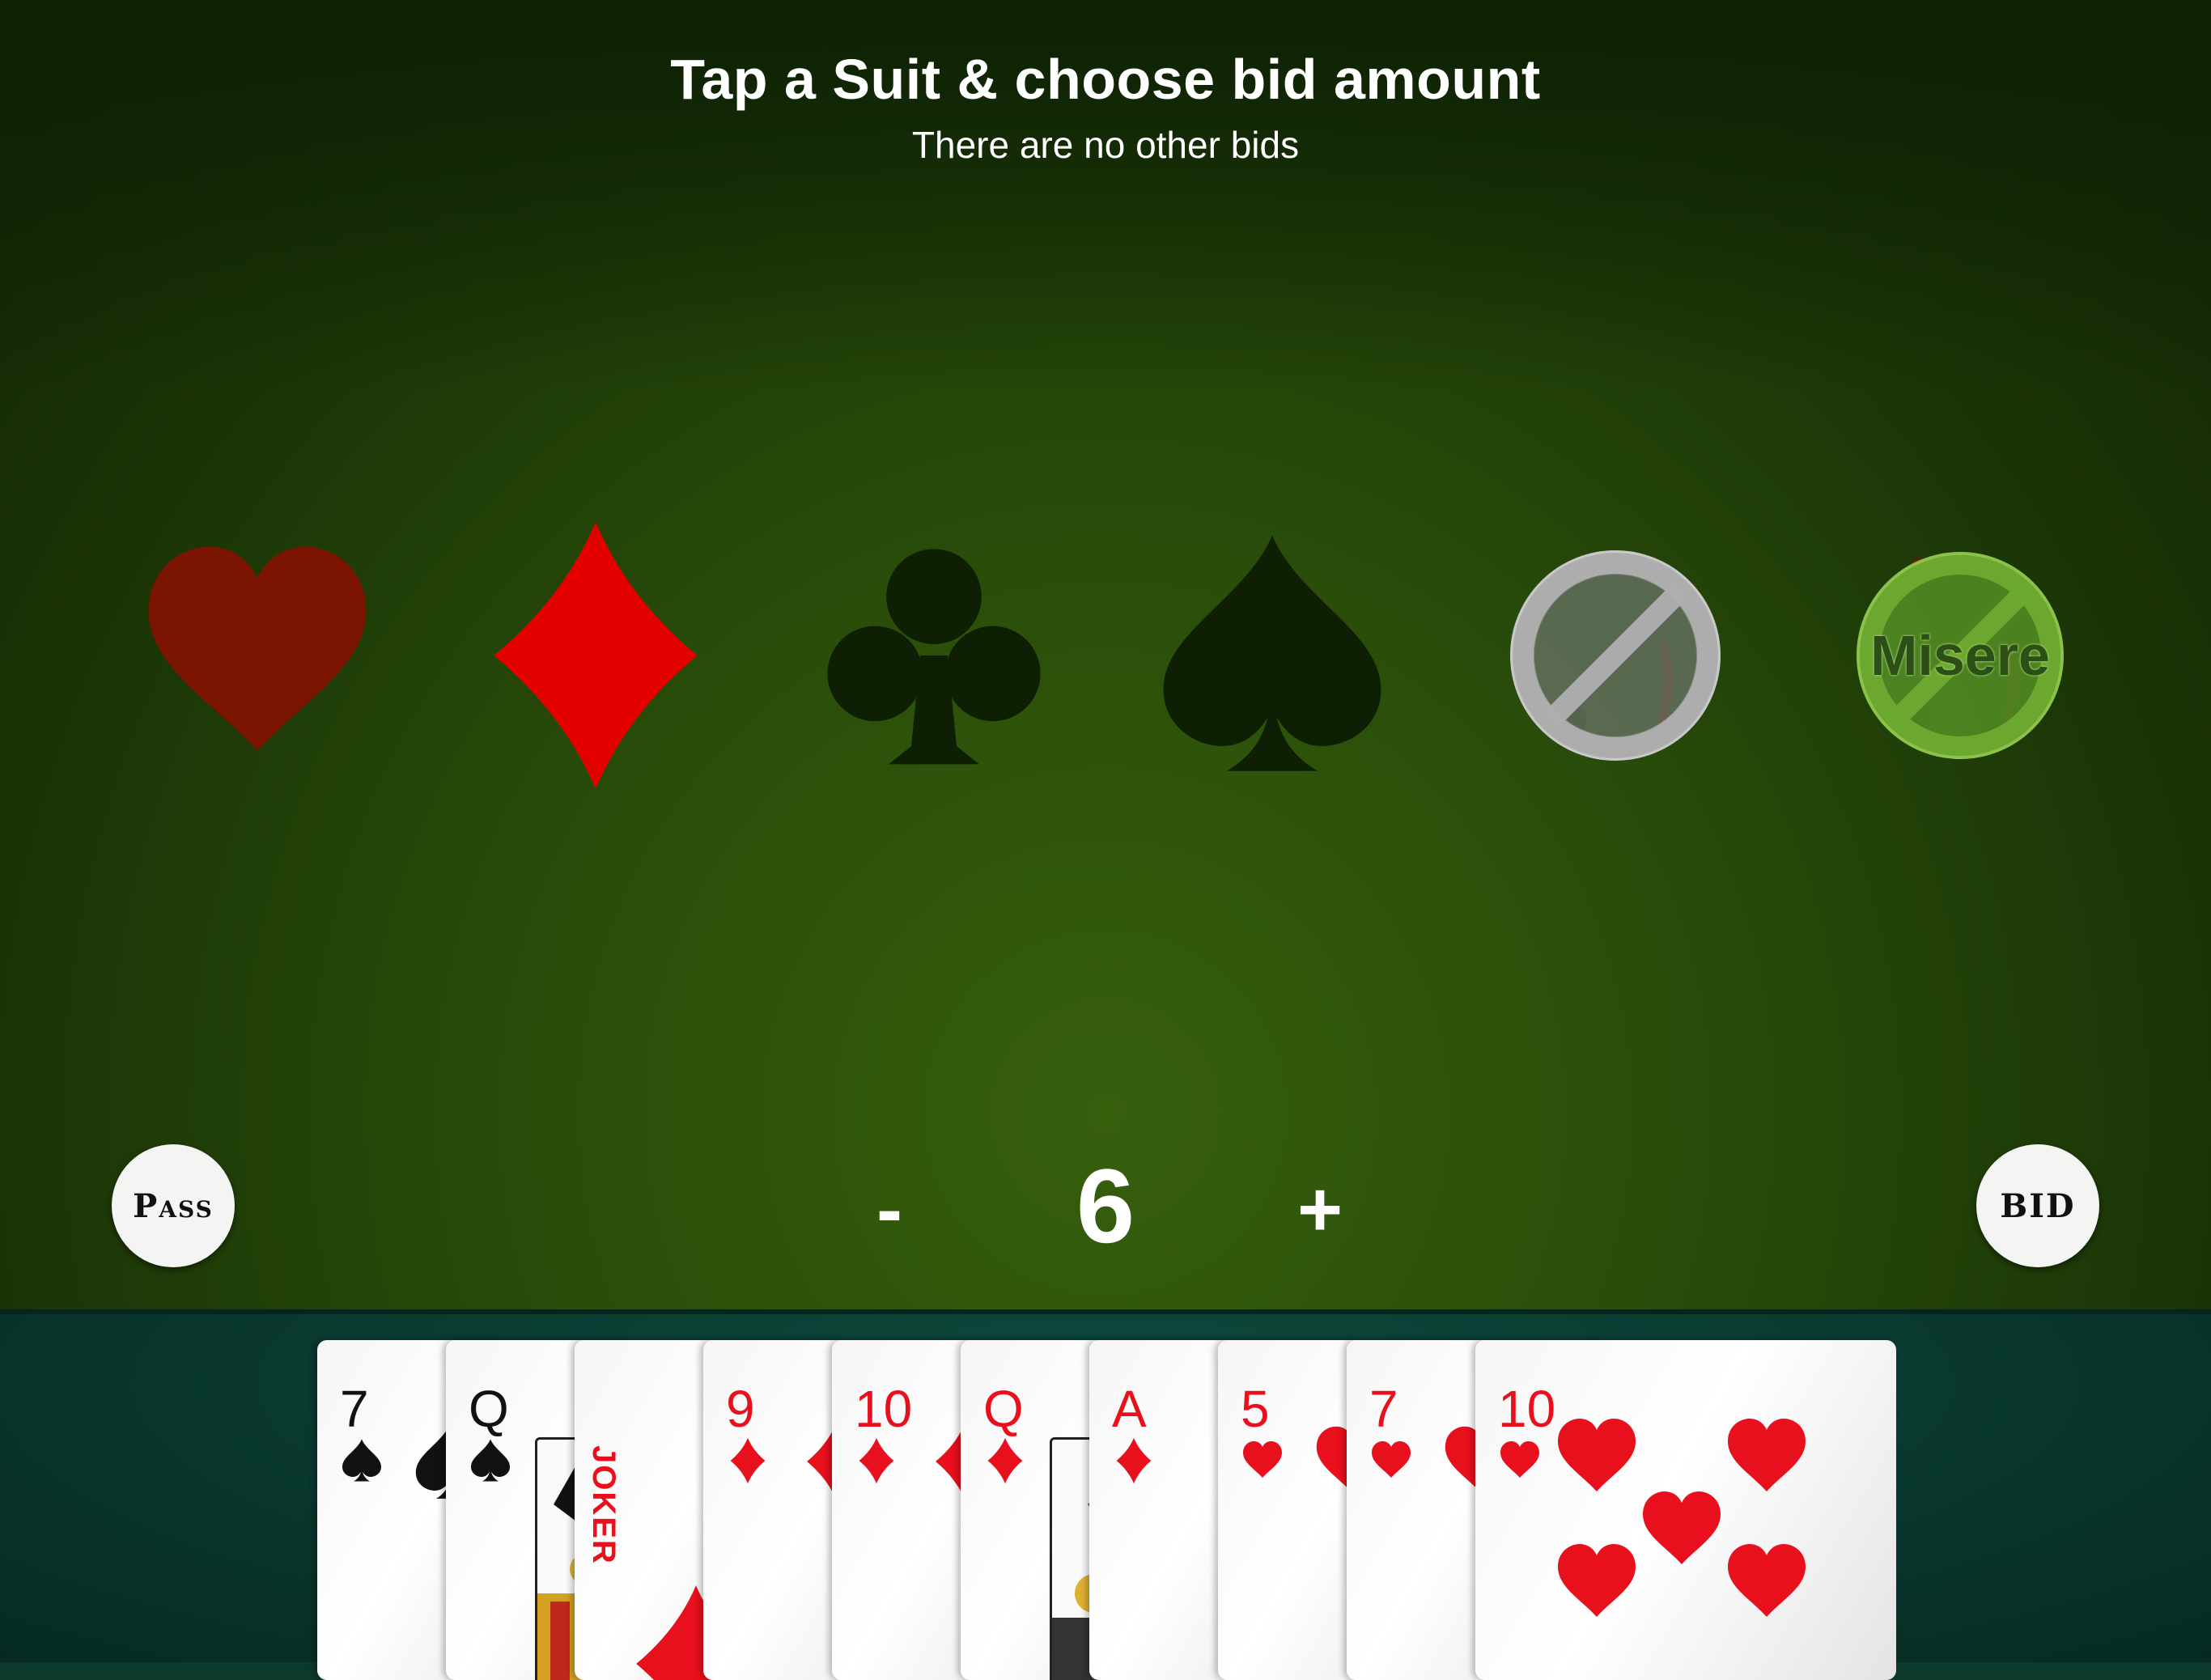  I want to click on instruction-title: Tap a Suit & choose bid amount, so click(1105, 79).